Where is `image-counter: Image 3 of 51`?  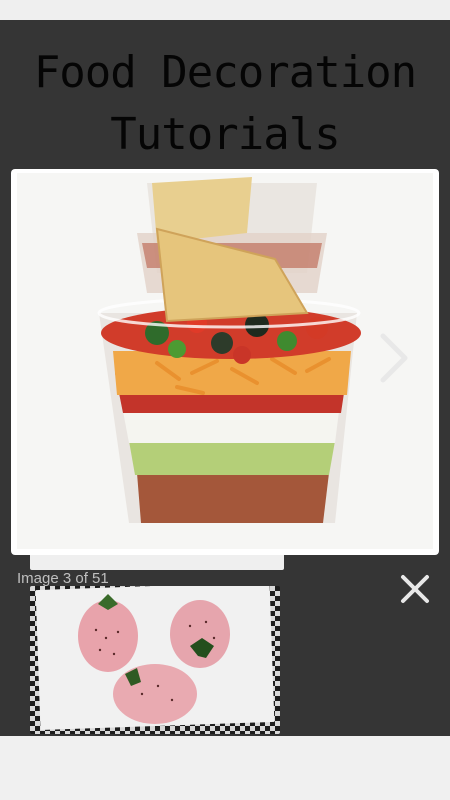 image-counter: Image 3 of 51 is located at coordinates (63, 578).